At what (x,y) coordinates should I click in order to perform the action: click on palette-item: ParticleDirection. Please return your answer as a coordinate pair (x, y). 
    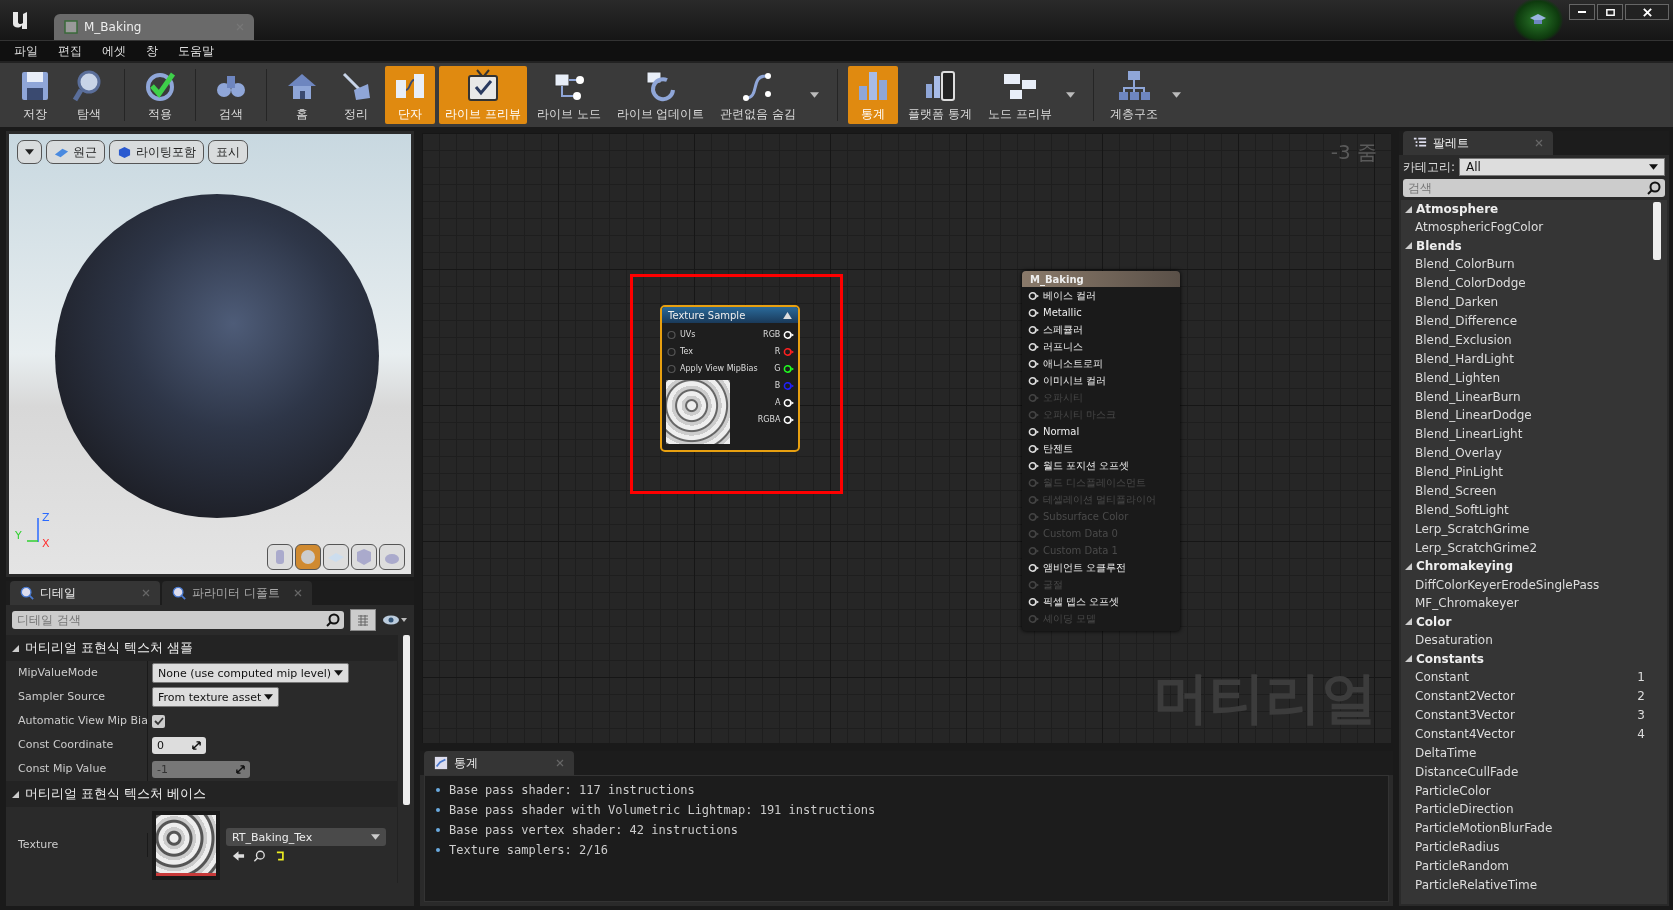
    Looking at the image, I should click on (1464, 809).